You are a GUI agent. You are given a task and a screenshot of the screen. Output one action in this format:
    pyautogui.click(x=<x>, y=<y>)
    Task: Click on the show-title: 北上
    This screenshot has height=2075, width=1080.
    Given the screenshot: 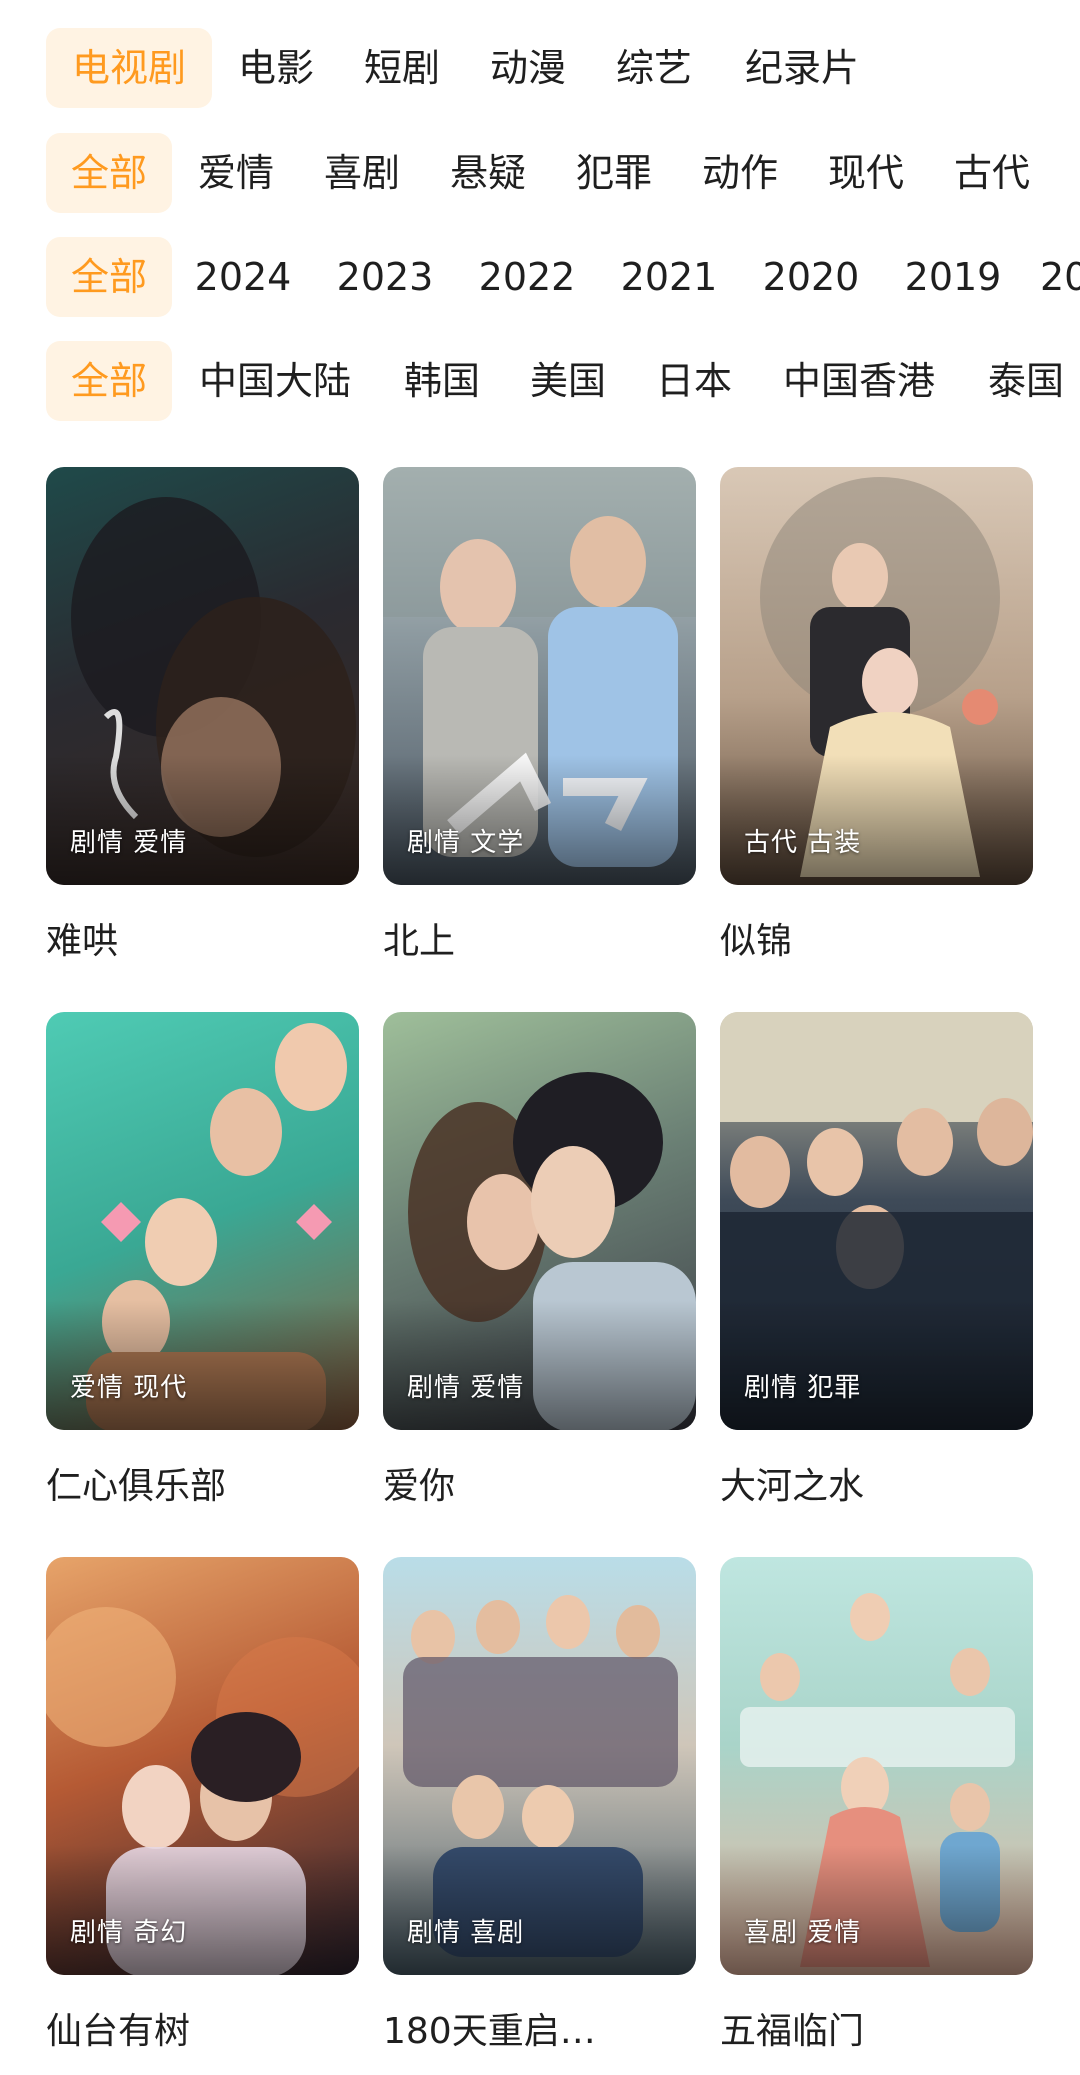 What is the action you would take?
    pyautogui.click(x=539, y=938)
    